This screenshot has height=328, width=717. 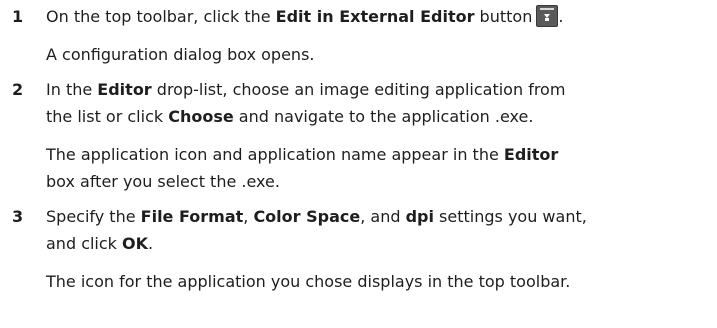 What do you see at coordinates (375, 16) in the screenshot?
I see `ui-term-edit-in-external-editor: Edit in External Editor` at bounding box center [375, 16].